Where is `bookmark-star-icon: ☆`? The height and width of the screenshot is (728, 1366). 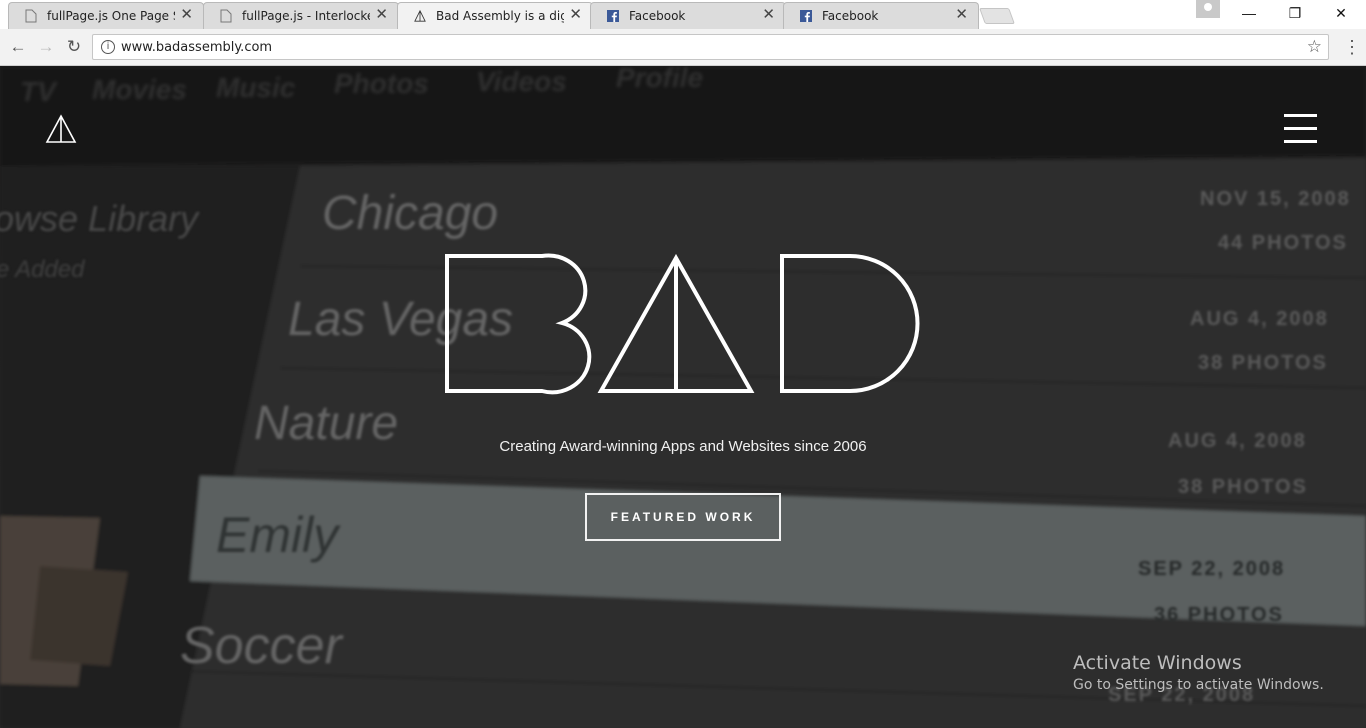
bookmark-star-icon: ☆ is located at coordinates (1314, 47).